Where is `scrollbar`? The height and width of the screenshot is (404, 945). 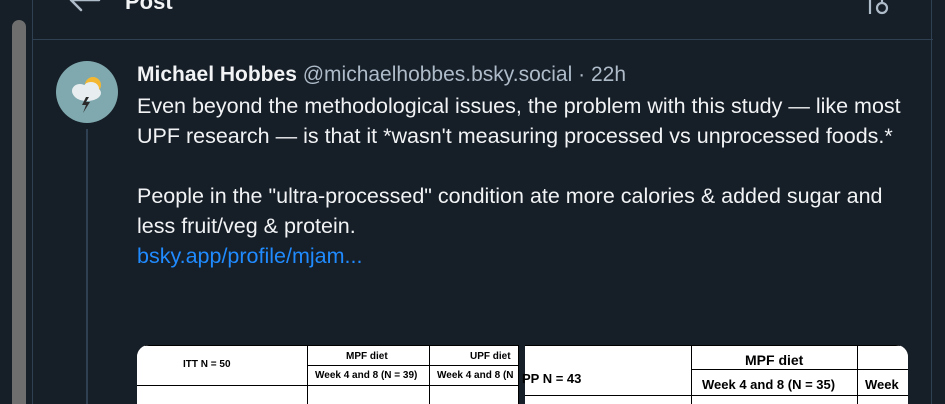 scrollbar is located at coordinates (19, 212).